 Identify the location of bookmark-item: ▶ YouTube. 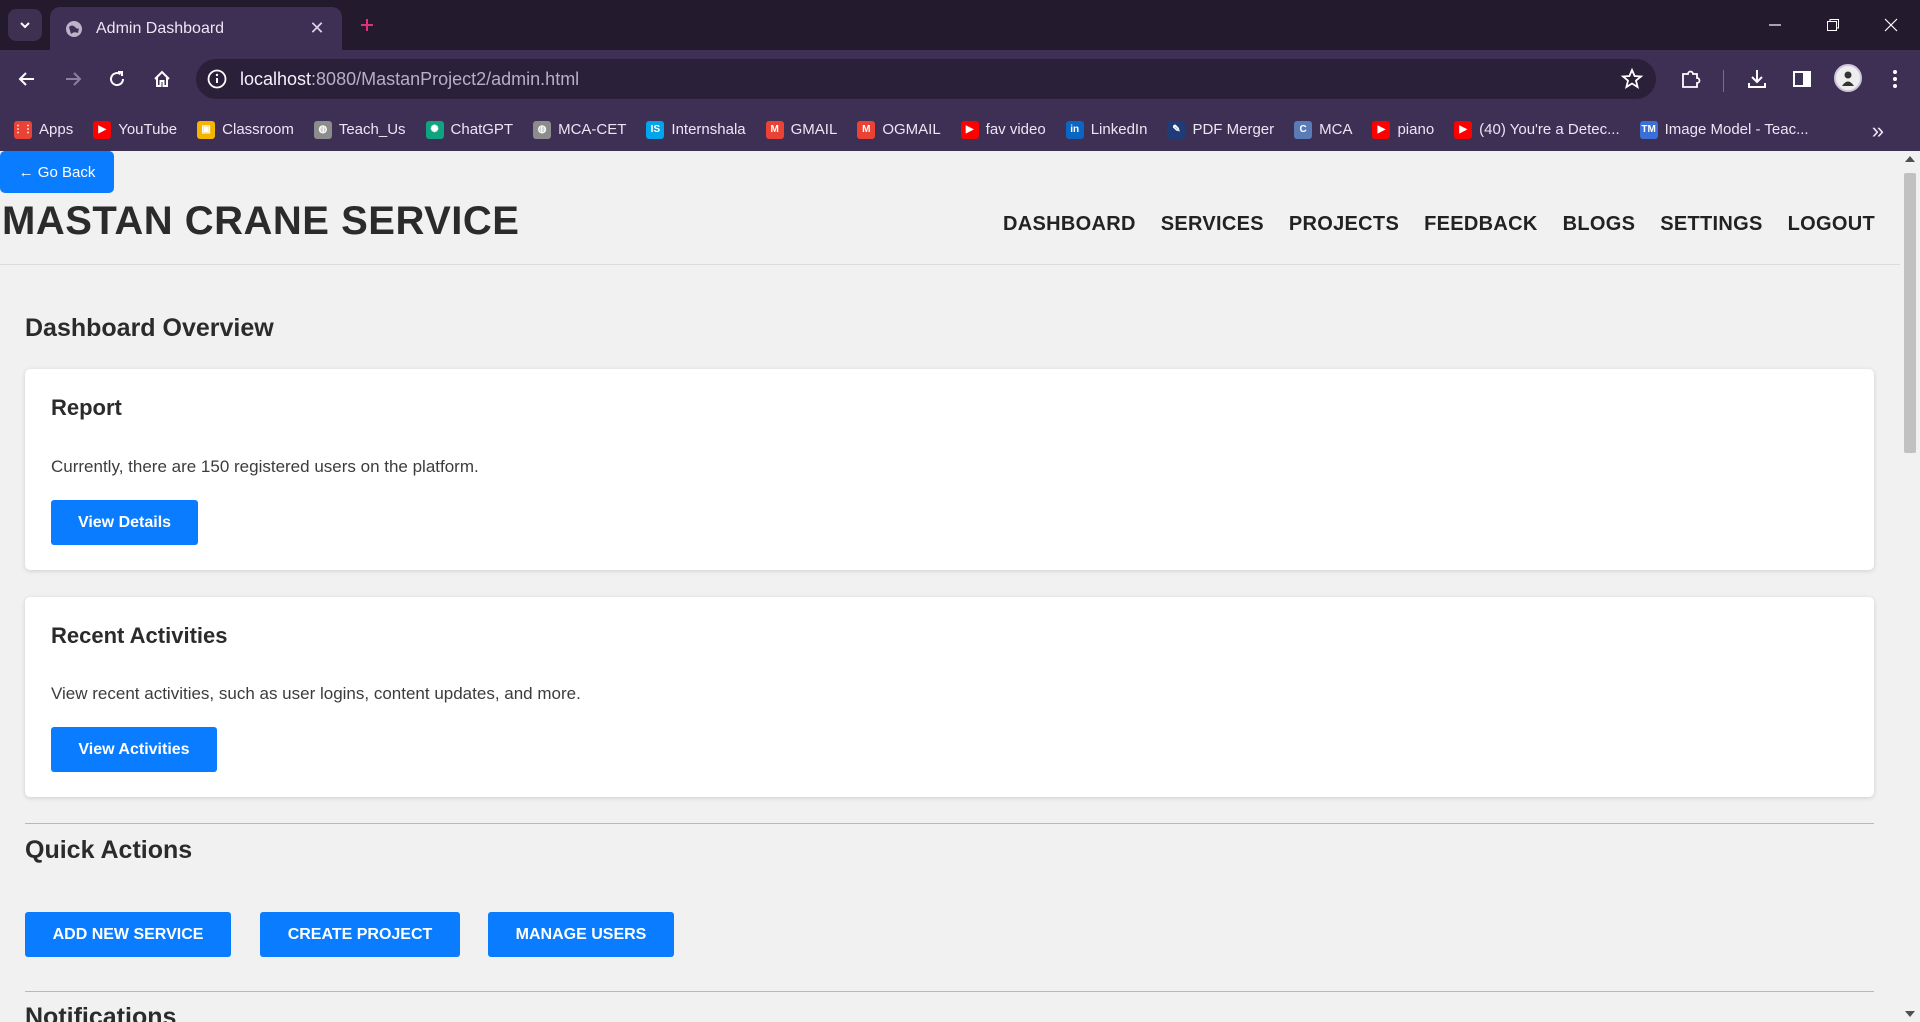
(135, 129).